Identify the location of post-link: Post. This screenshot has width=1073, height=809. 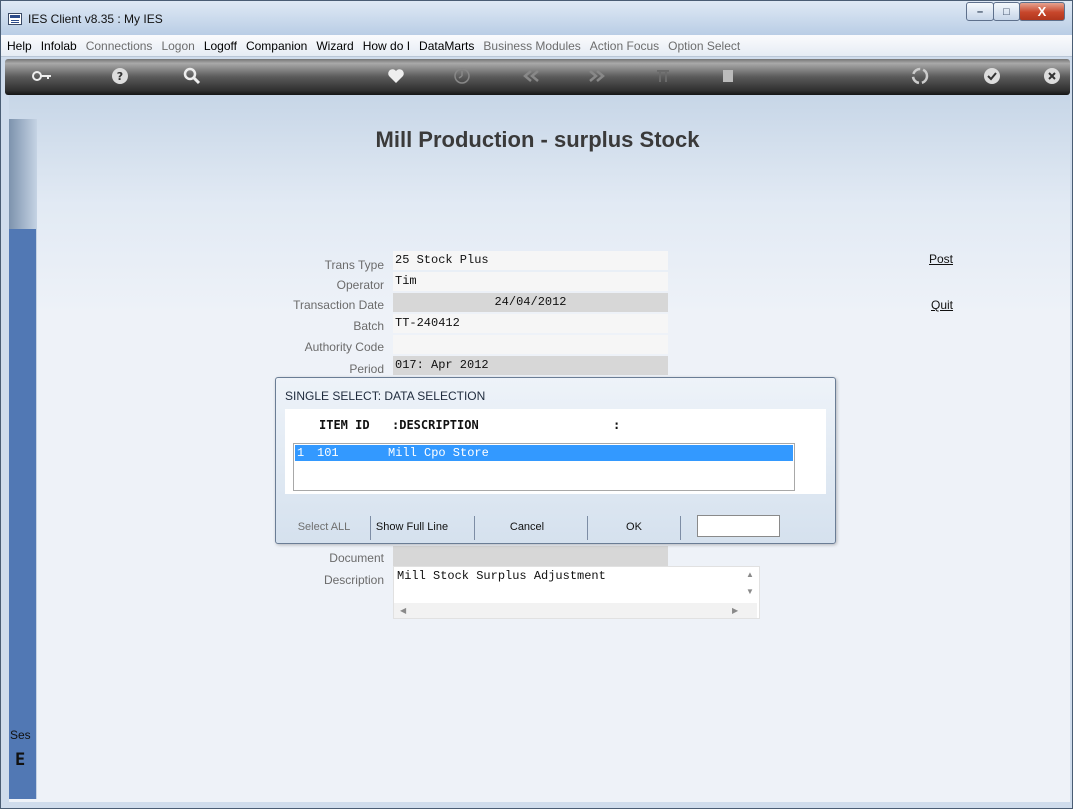
(941, 259).